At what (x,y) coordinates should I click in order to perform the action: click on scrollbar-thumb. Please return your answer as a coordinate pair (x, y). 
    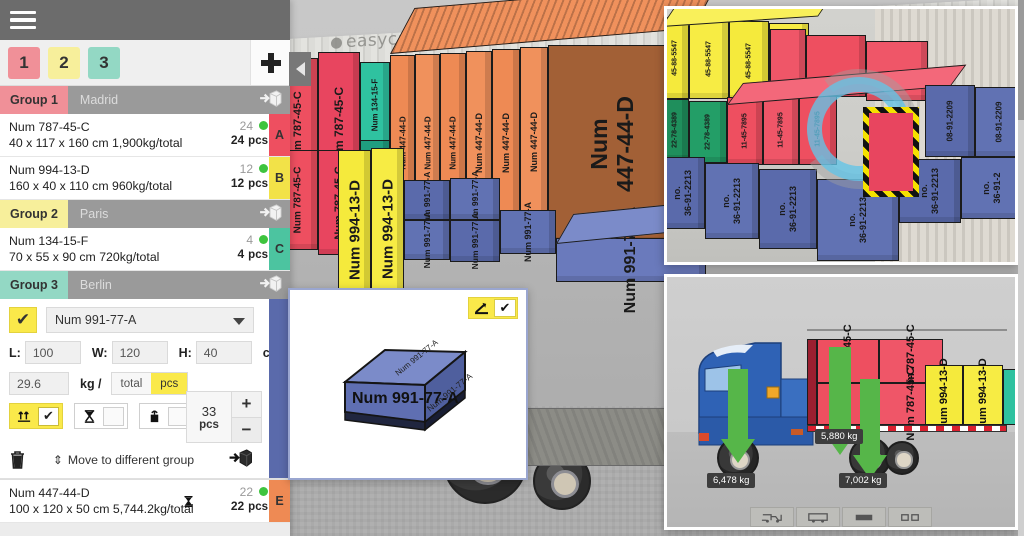
    Looking at the image, I should click on (1021, 60).